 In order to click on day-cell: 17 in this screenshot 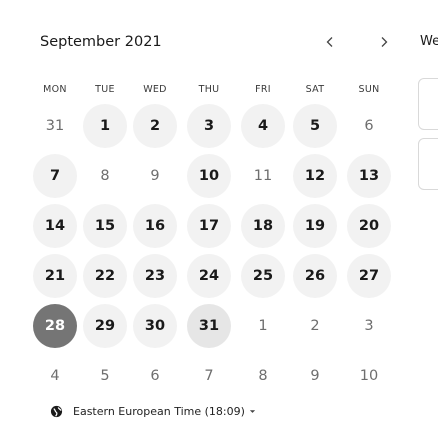, I will do `click(209, 226)`.